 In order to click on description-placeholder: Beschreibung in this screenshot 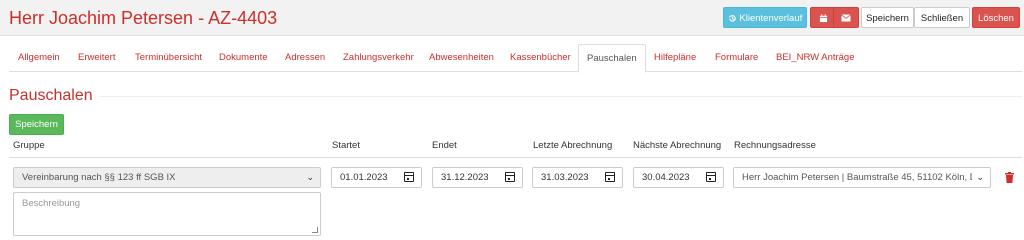, I will do `click(51, 203)`.